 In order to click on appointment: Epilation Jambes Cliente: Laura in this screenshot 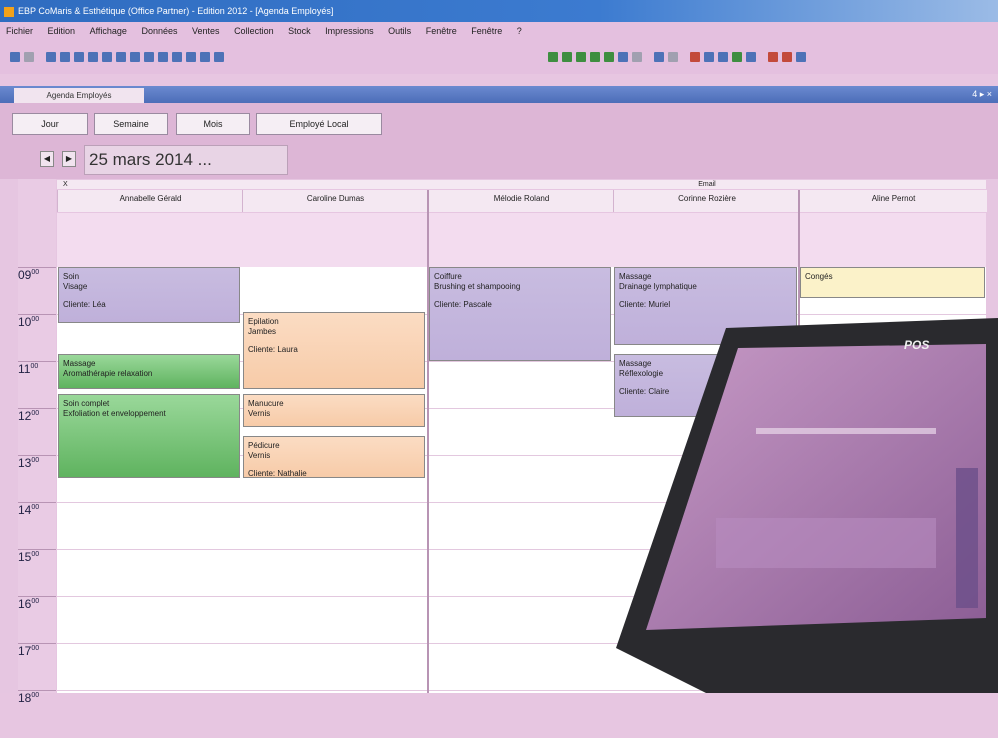, I will do `click(334, 350)`.